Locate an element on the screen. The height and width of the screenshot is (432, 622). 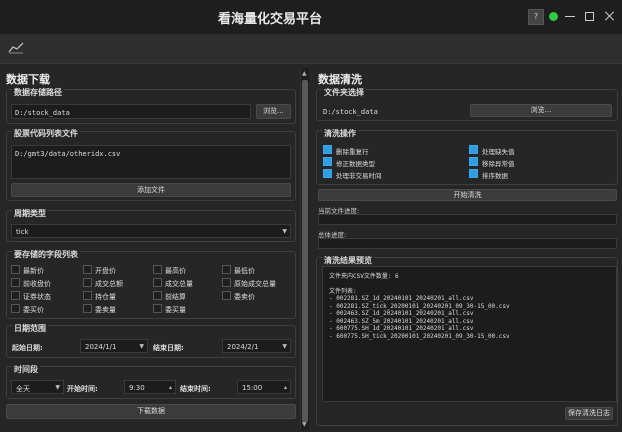
left-scrollbar: ▲ ▼ is located at coordinates (304, 249).